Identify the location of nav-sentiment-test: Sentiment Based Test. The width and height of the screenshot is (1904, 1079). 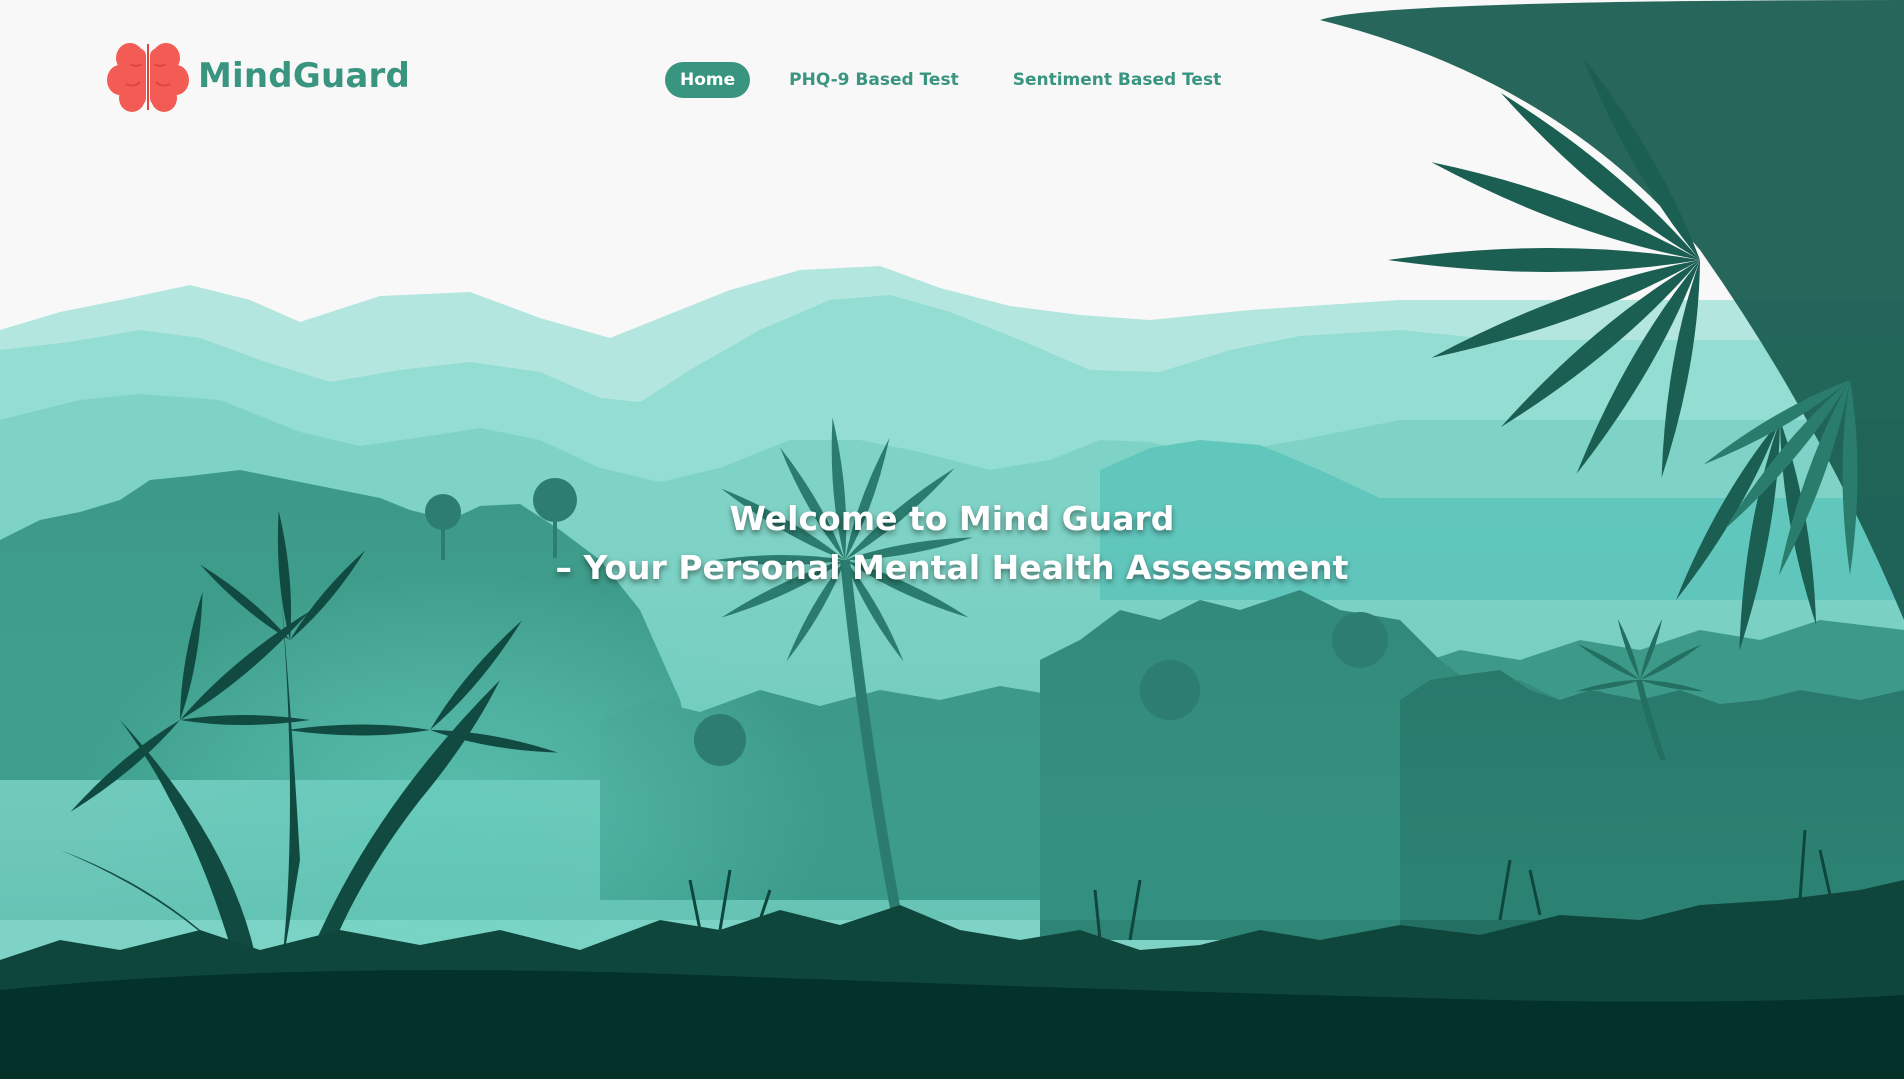
(1117, 80).